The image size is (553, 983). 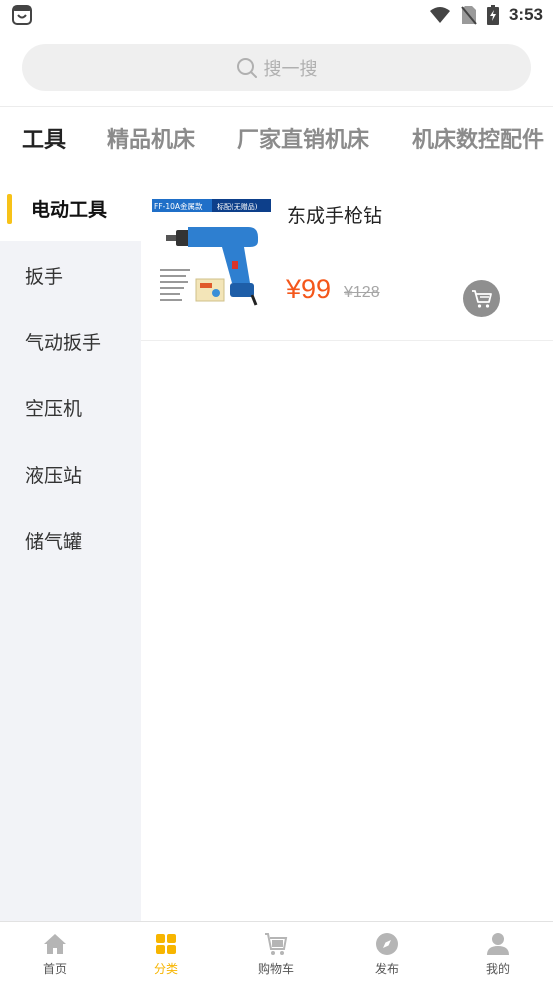 I want to click on bottom-nav: 首页 分类 购物车 发布 我的, so click(x=276, y=952).